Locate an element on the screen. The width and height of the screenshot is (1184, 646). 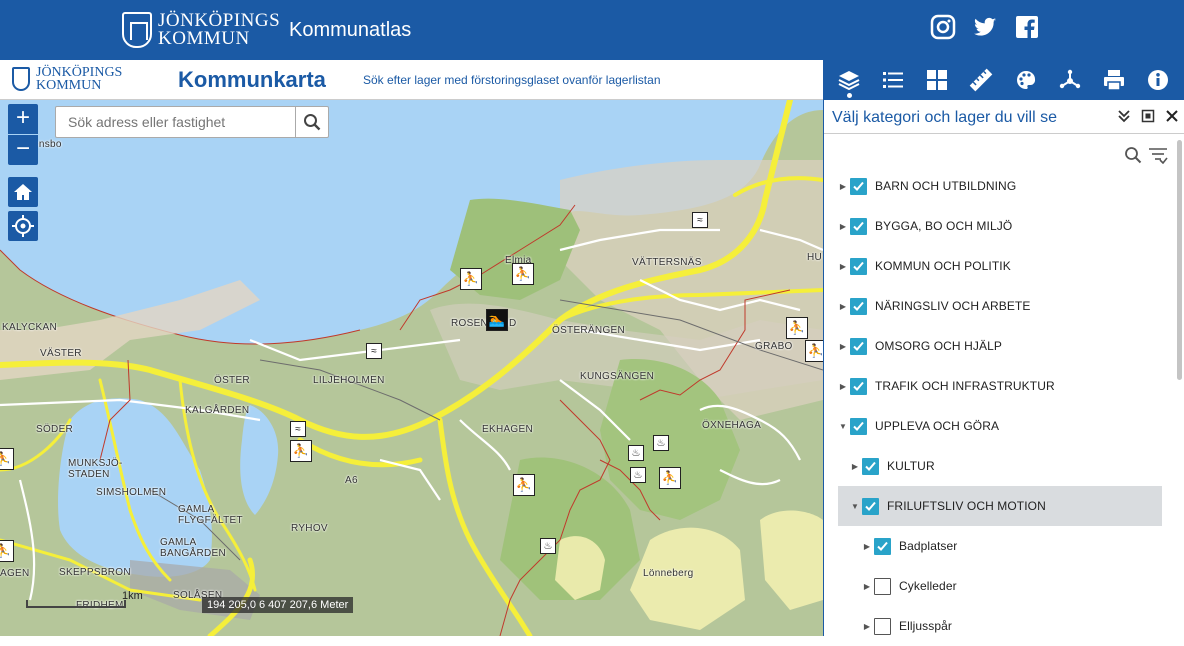
layer-item: ▶ Cykelleder is located at coordinates (1000, 586).